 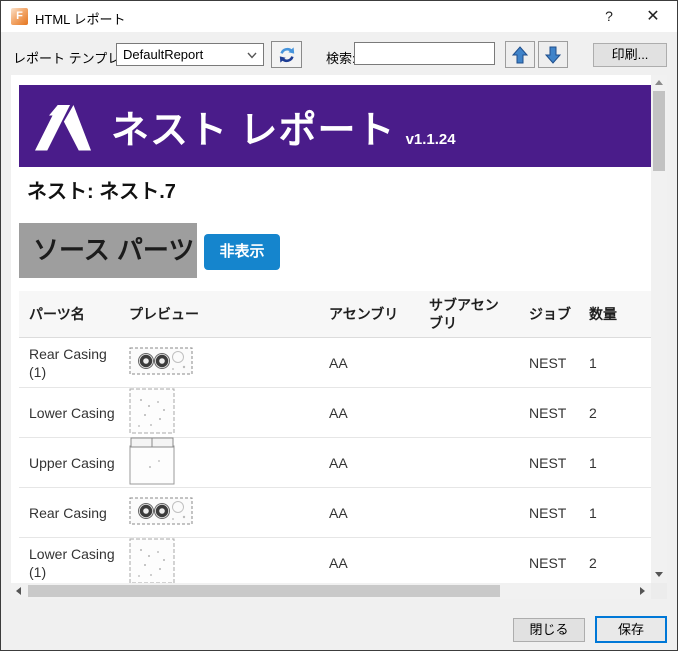 I want to click on column-header: ジョブ, so click(x=550, y=314).